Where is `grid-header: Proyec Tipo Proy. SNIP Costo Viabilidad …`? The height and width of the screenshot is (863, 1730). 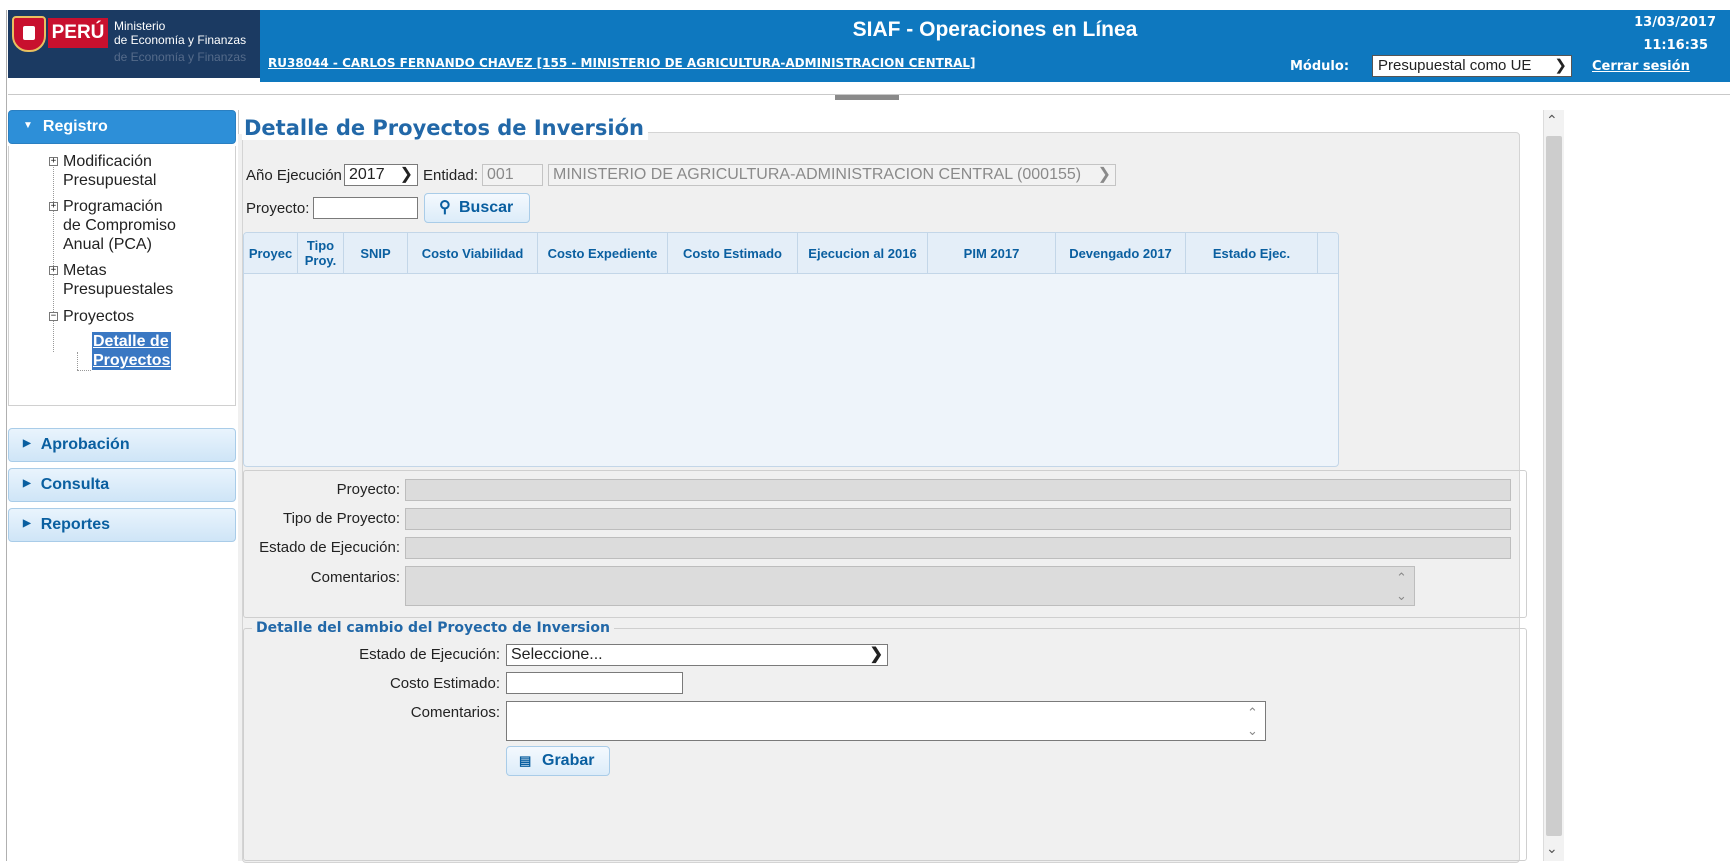
grid-header: Proyec Tipo Proy. SNIP Costo Viabilidad … is located at coordinates (791, 253).